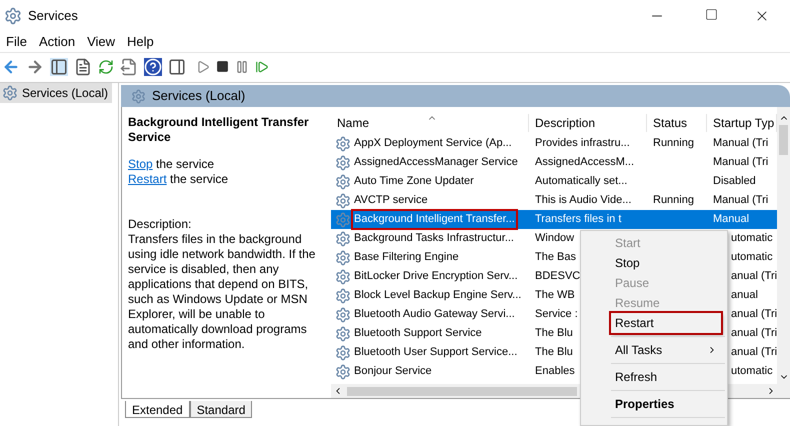 The width and height of the screenshot is (790, 426). Describe the element at coordinates (140, 164) in the screenshot. I see `service-link: Stop` at that location.